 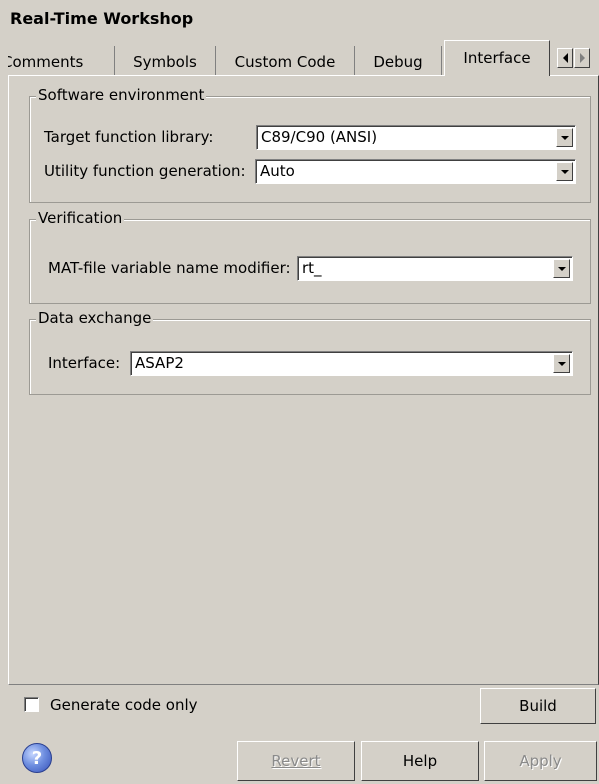 What do you see at coordinates (169, 268) in the screenshot?
I see `mat-file-modifier-label: MAT-file variable name modifier:` at bounding box center [169, 268].